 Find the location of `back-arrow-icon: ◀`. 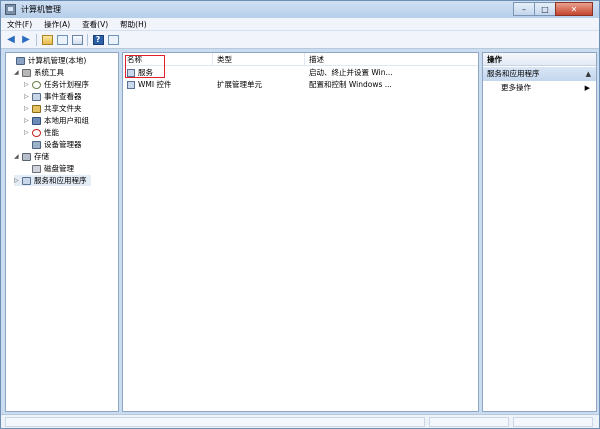

back-arrow-icon: ◀ is located at coordinates (11, 39).